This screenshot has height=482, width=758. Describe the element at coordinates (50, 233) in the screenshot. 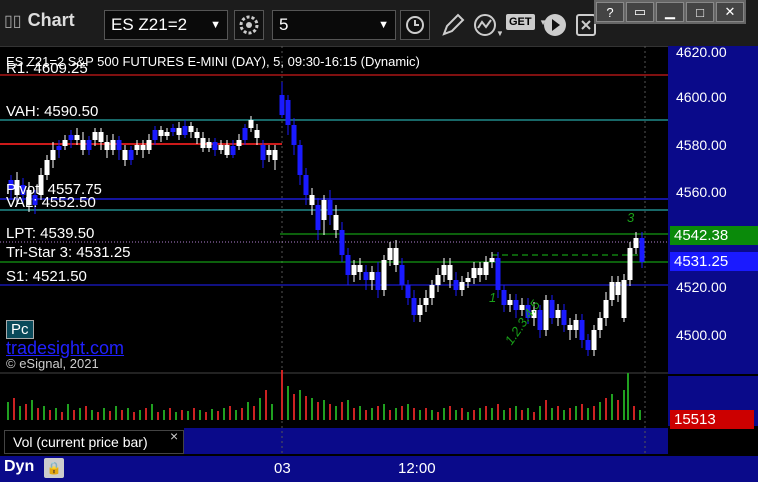

I see `lpt-label: LPT: 4539.50` at that location.